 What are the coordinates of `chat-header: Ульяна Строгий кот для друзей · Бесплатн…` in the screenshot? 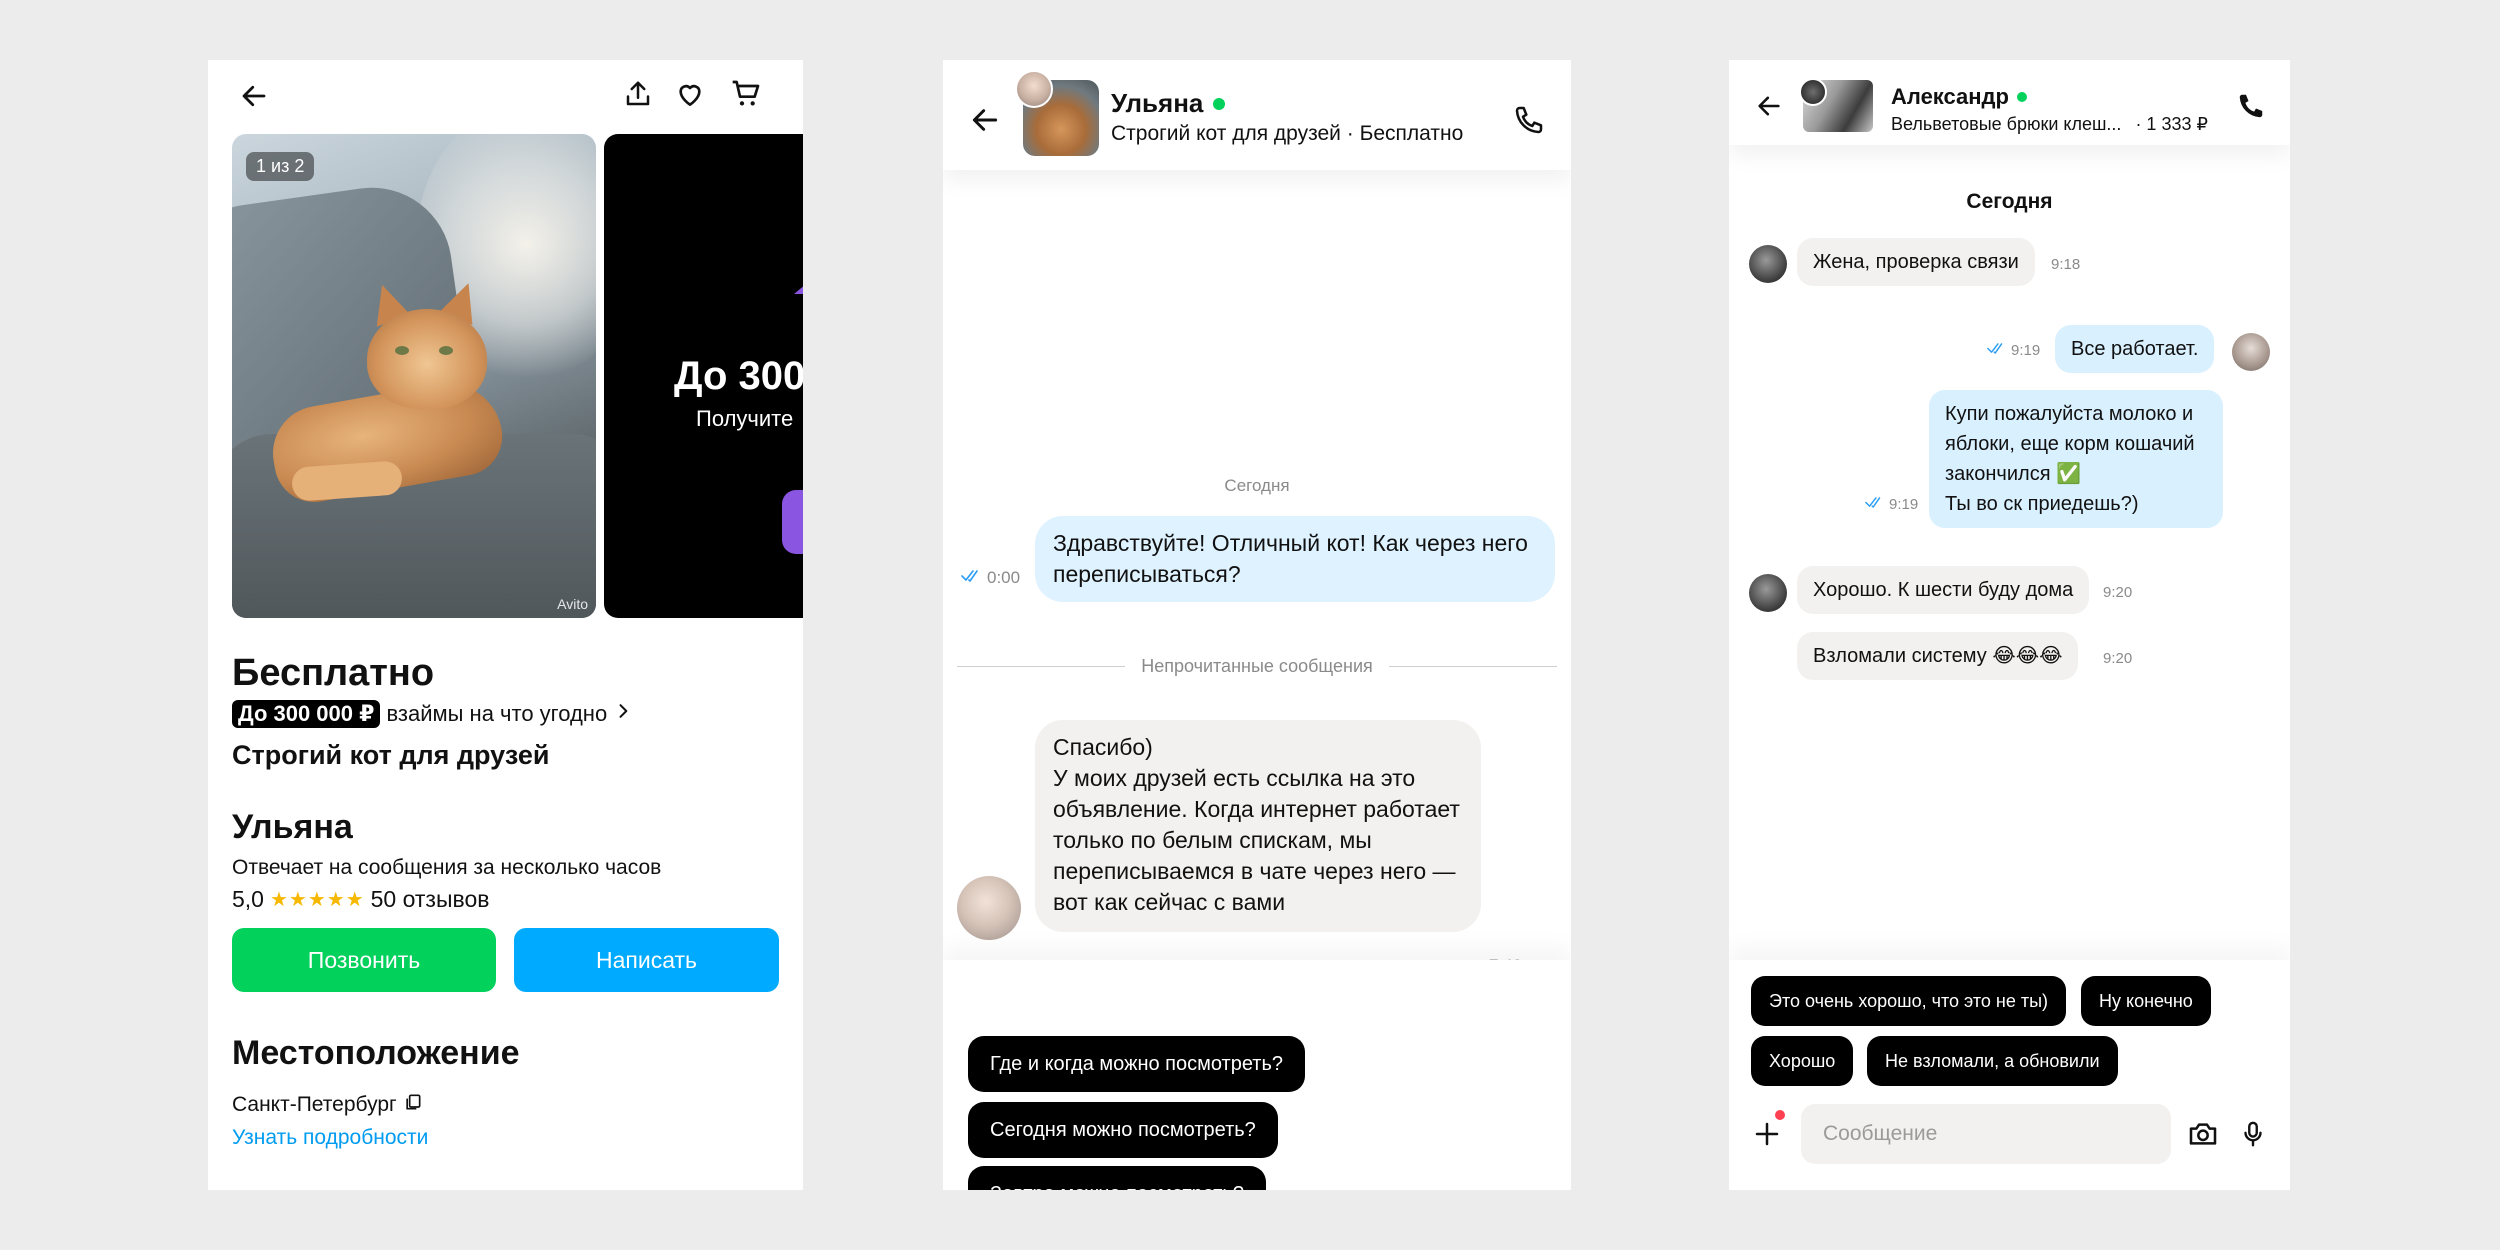 It's located at (1257, 115).